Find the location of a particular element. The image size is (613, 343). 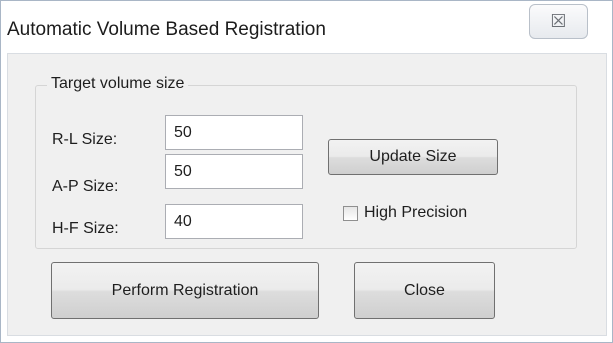

hf-size-input is located at coordinates (234, 221).